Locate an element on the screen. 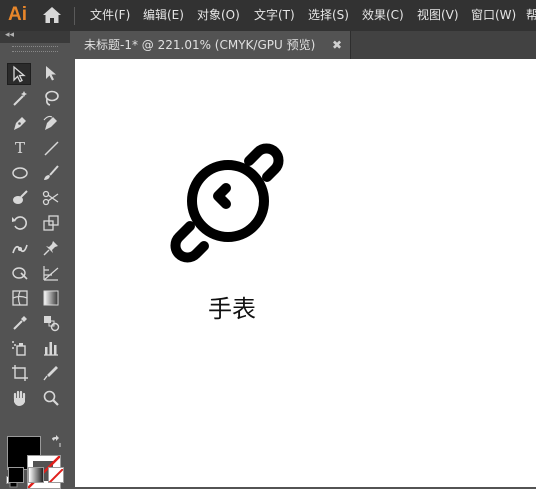 The height and width of the screenshot is (489, 536). watch-hands is located at coordinates (222, 196).